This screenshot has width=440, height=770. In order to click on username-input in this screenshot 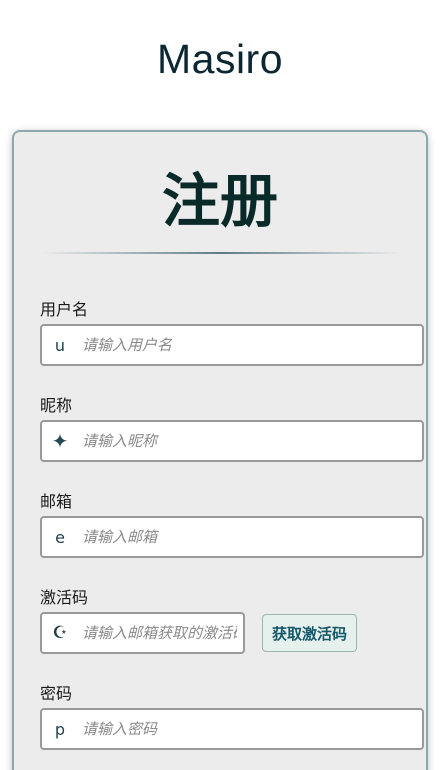, I will do `click(250, 345)`.